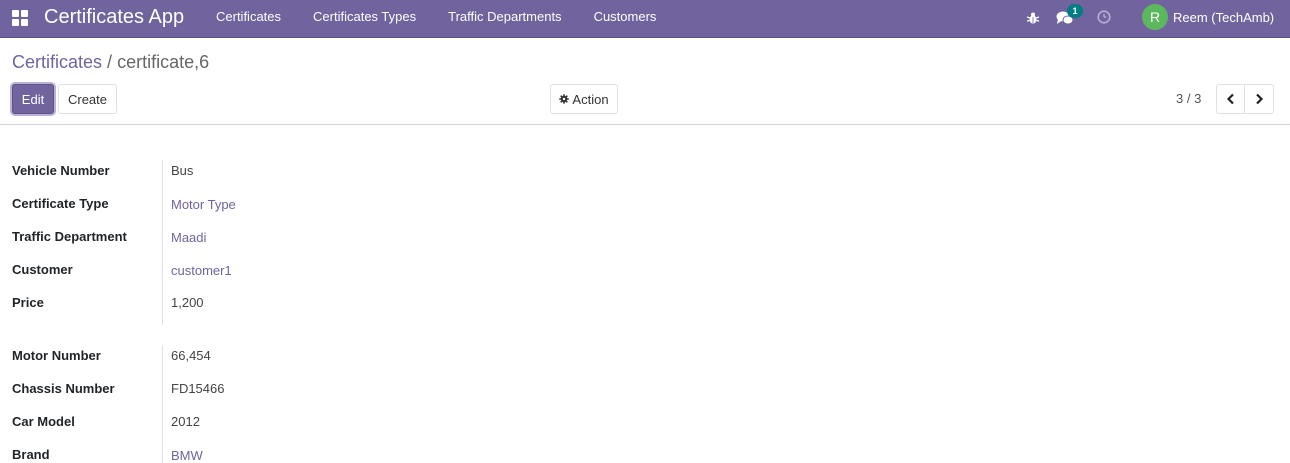 This screenshot has height=463, width=1290. I want to click on clock-icon, so click(1104, 17).